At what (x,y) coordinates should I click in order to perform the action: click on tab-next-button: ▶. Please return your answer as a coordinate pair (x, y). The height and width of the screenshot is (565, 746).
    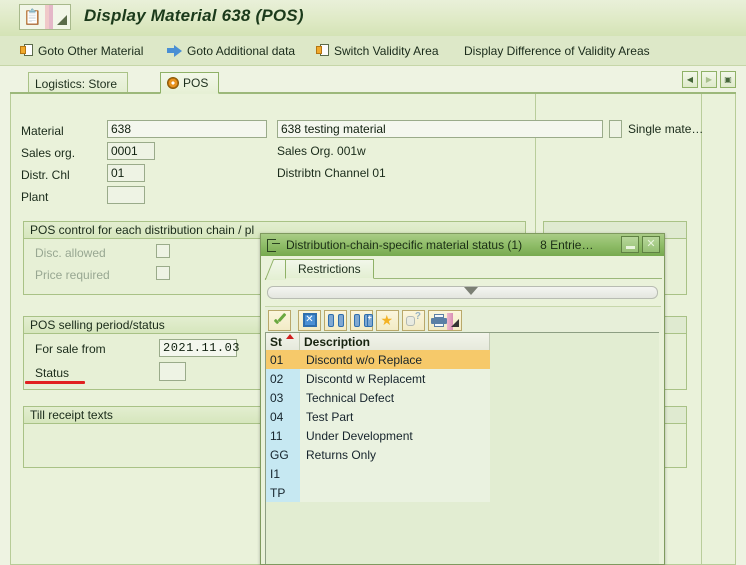
    Looking at the image, I should click on (709, 79).